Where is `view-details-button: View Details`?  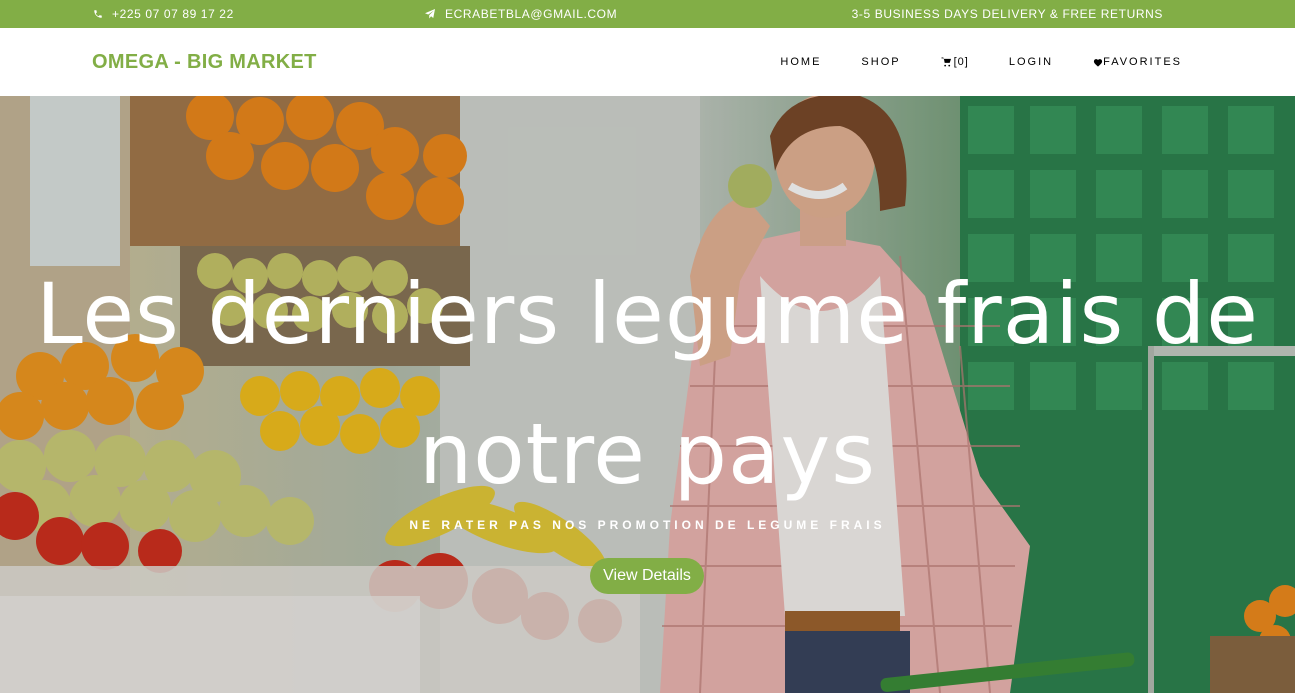 view-details-button: View Details is located at coordinates (647, 576).